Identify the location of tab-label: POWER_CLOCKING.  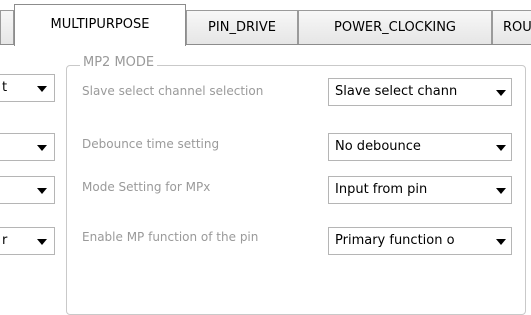
(395, 27).